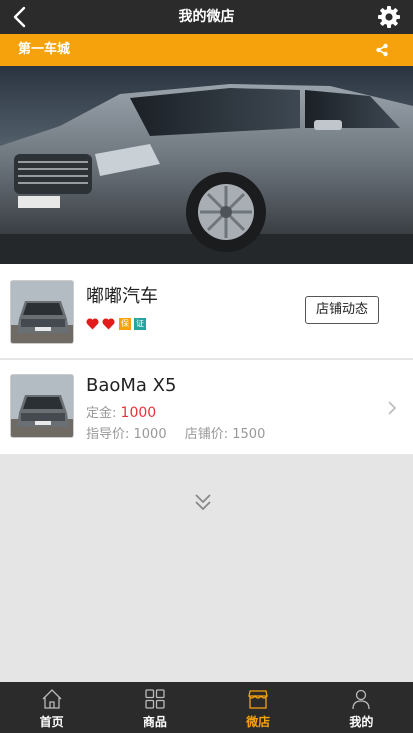 The image size is (413, 733). Describe the element at coordinates (125, 324) in the screenshot. I see `guarantee-badge: 保` at that location.